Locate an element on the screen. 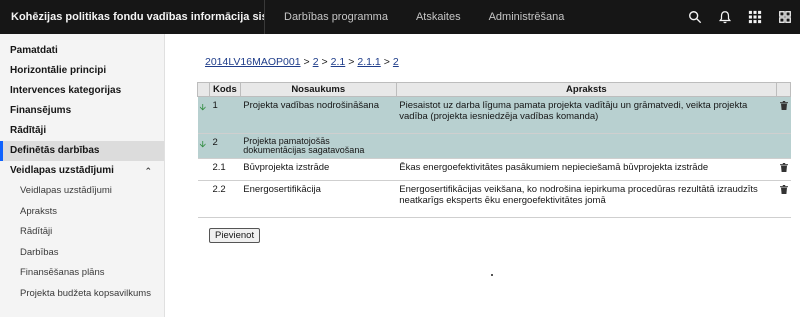 This screenshot has width=800, height=317. row-description is located at coordinates (586, 146).